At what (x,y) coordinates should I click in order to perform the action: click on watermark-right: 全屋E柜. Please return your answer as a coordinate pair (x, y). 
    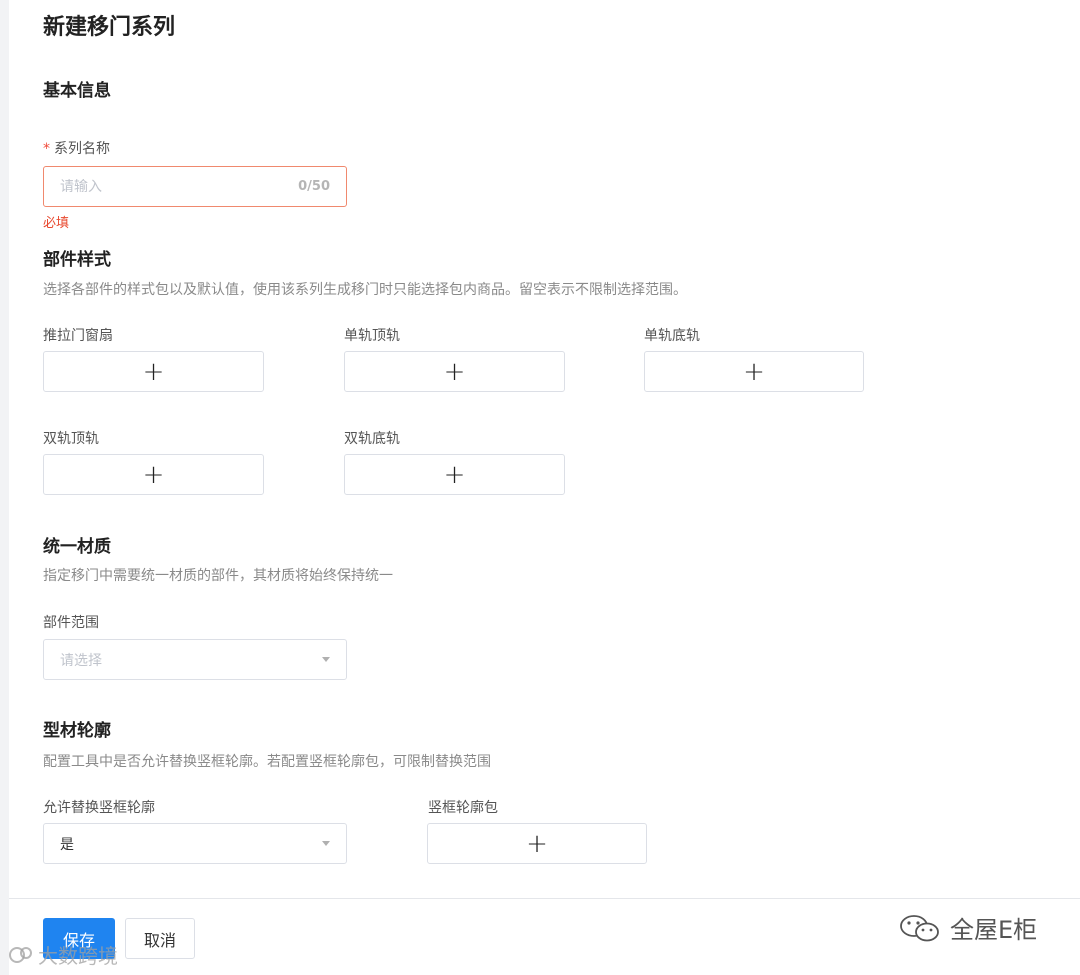
    Looking at the image, I should click on (967, 927).